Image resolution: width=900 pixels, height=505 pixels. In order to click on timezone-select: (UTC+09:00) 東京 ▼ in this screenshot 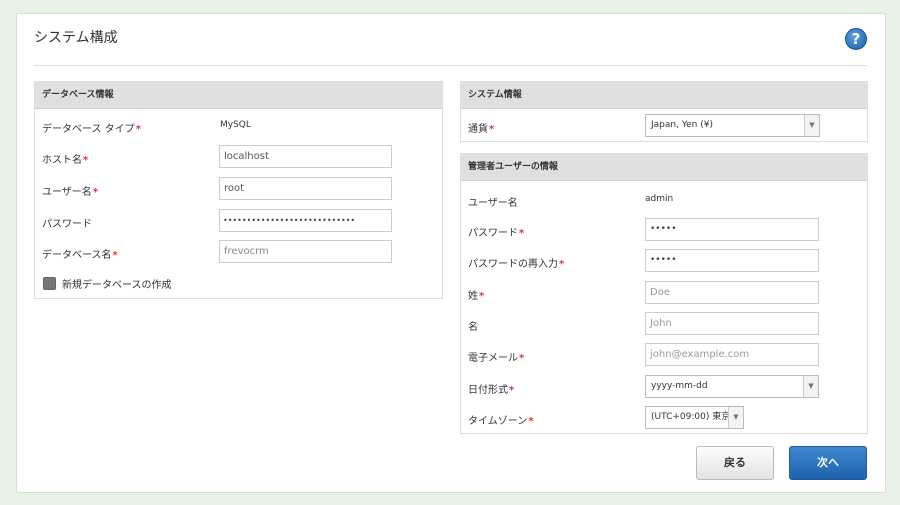, I will do `click(694, 417)`.